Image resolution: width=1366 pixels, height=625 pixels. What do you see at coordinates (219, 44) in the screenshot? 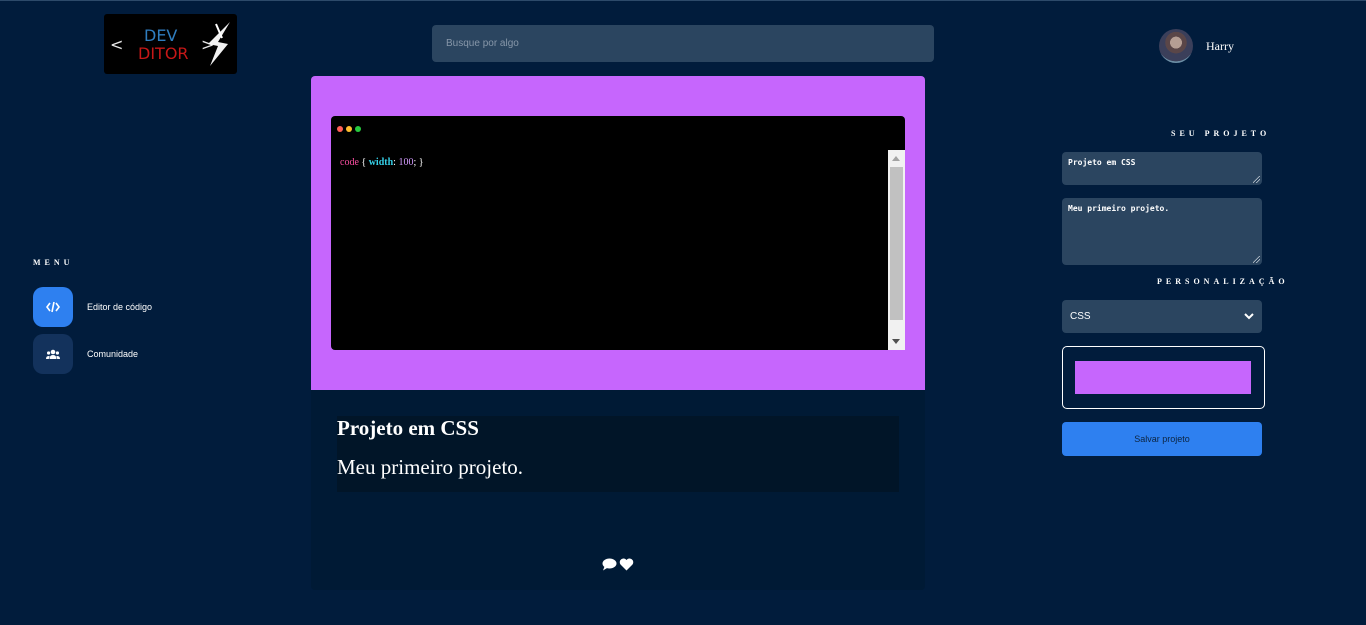
I see `logo-slash-icon` at bounding box center [219, 44].